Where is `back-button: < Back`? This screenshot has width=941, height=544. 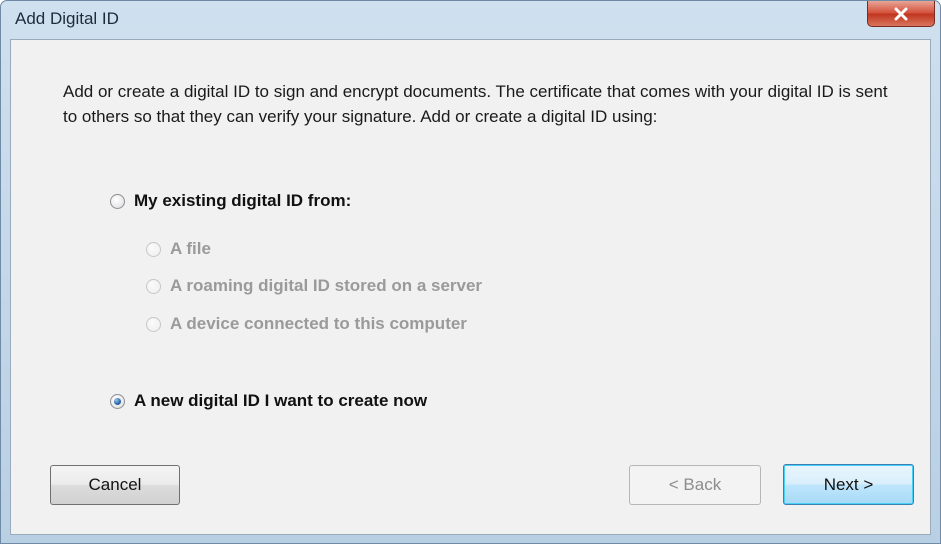 back-button: < Back is located at coordinates (695, 485).